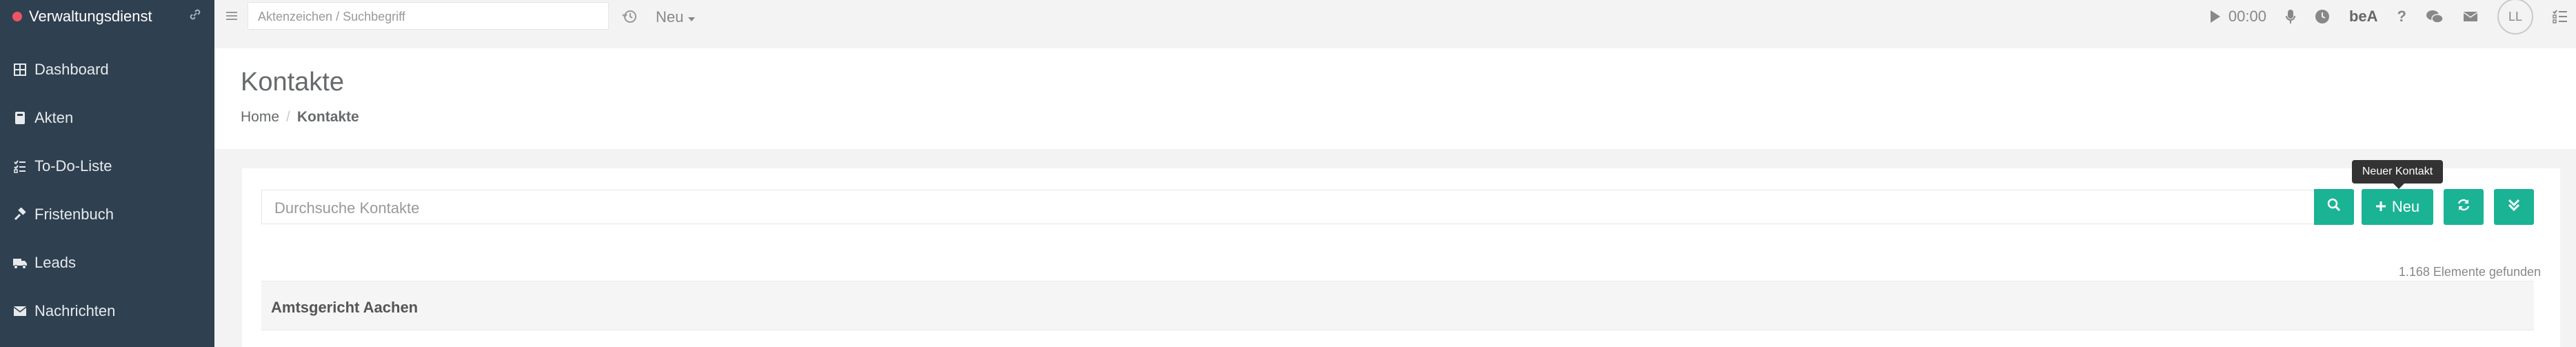 The height and width of the screenshot is (347, 2576). What do you see at coordinates (292, 82) in the screenshot?
I see `page-title: Kontakte` at bounding box center [292, 82].